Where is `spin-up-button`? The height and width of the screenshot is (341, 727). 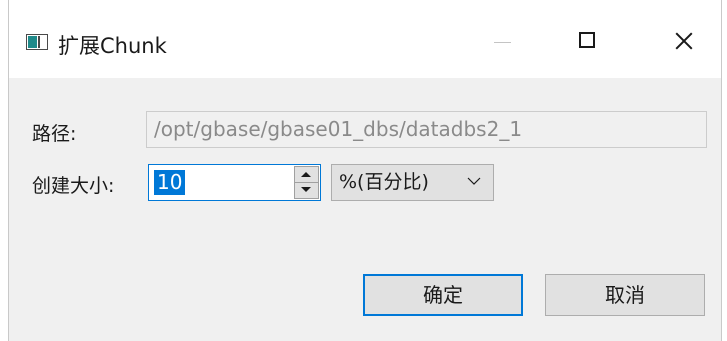 spin-up-button is located at coordinates (306, 175).